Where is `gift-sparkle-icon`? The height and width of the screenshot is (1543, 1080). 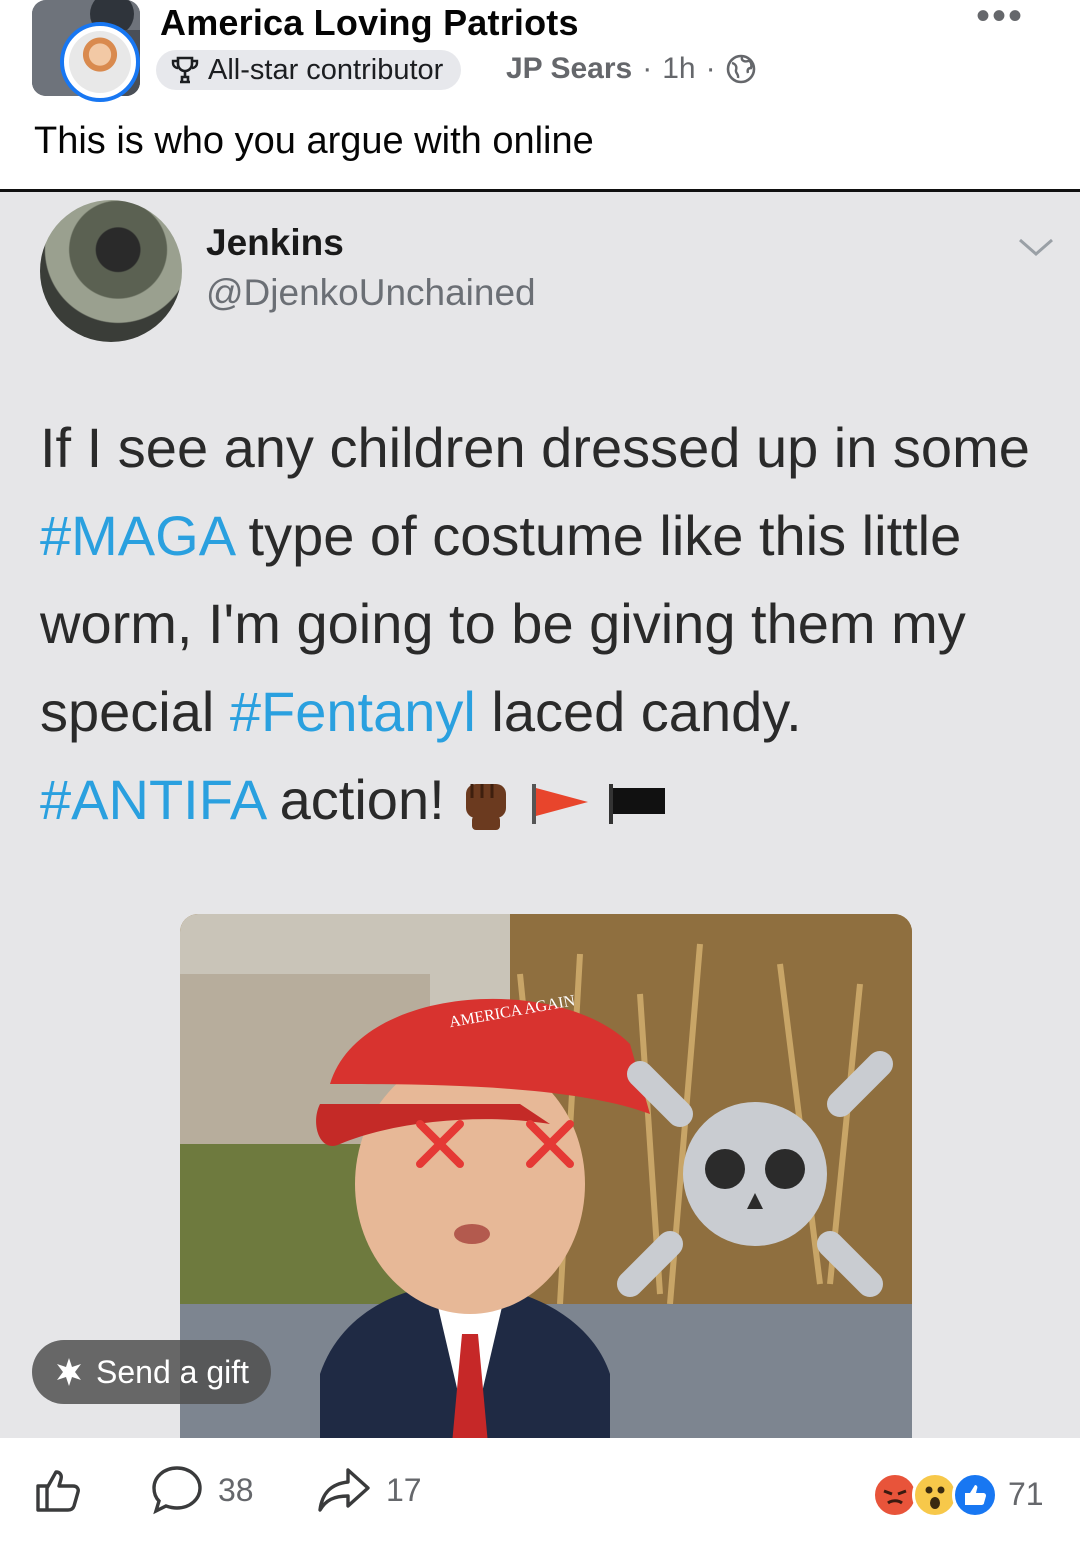
gift-sparkle-icon is located at coordinates (69, 1372).